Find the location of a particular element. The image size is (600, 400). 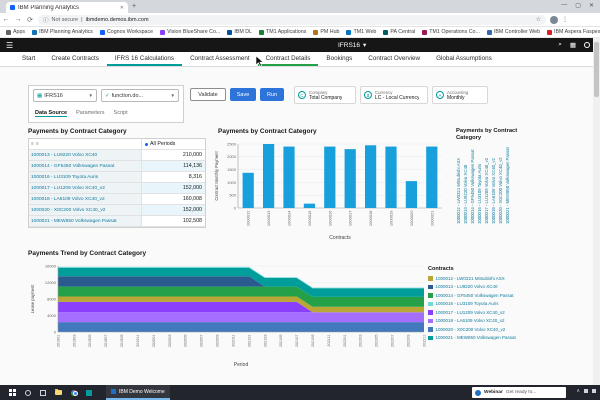

value-cell: 210,000 is located at coordinates (173, 155).